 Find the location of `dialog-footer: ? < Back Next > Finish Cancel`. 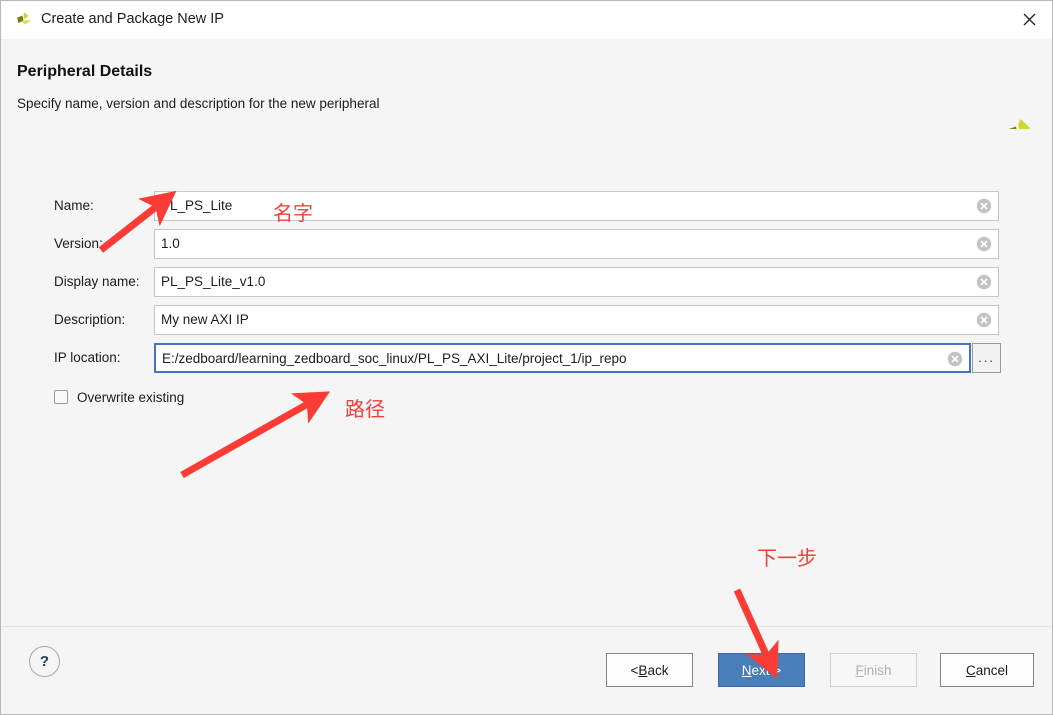

dialog-footer: ? < Back Next > Finish Cancel is located at coordinates (527, 670).